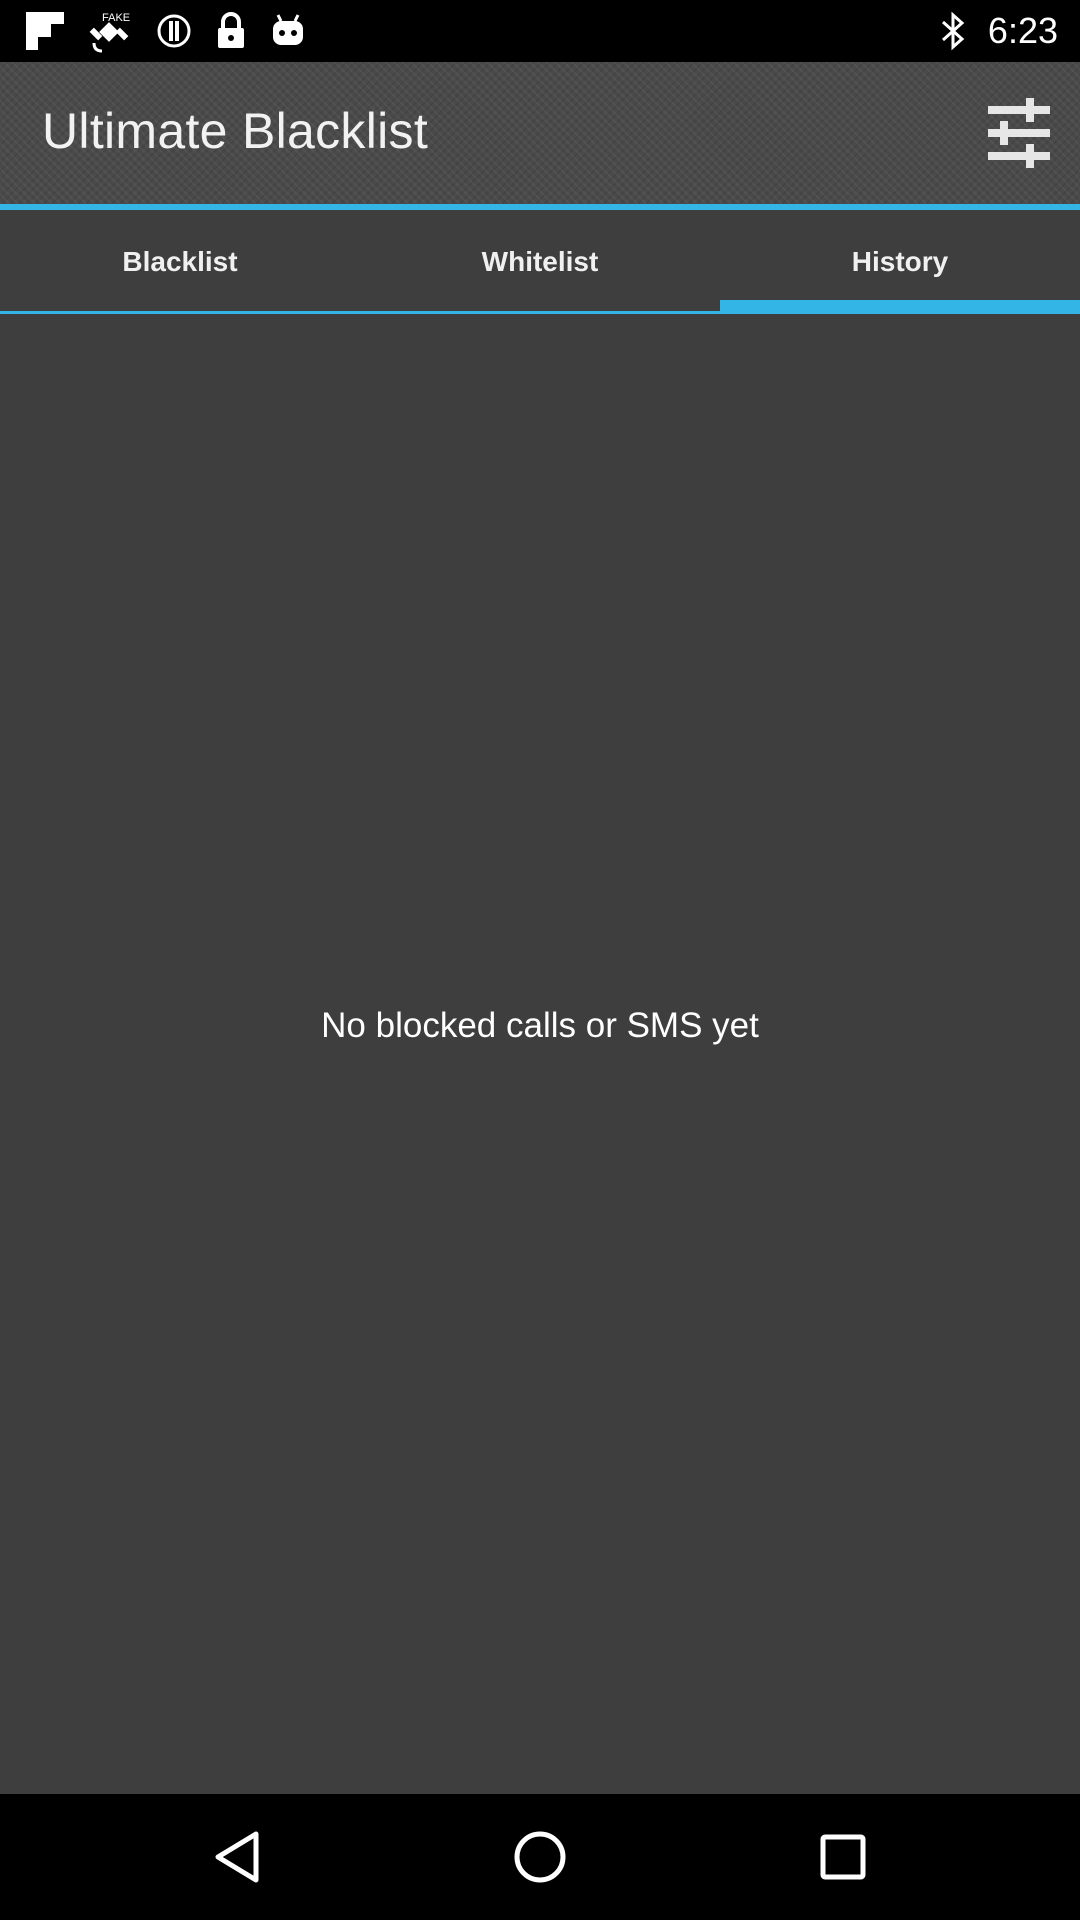 The height and width of the screenshot is (1920, 1080). I want to click on back-button, so click(237, 1859).